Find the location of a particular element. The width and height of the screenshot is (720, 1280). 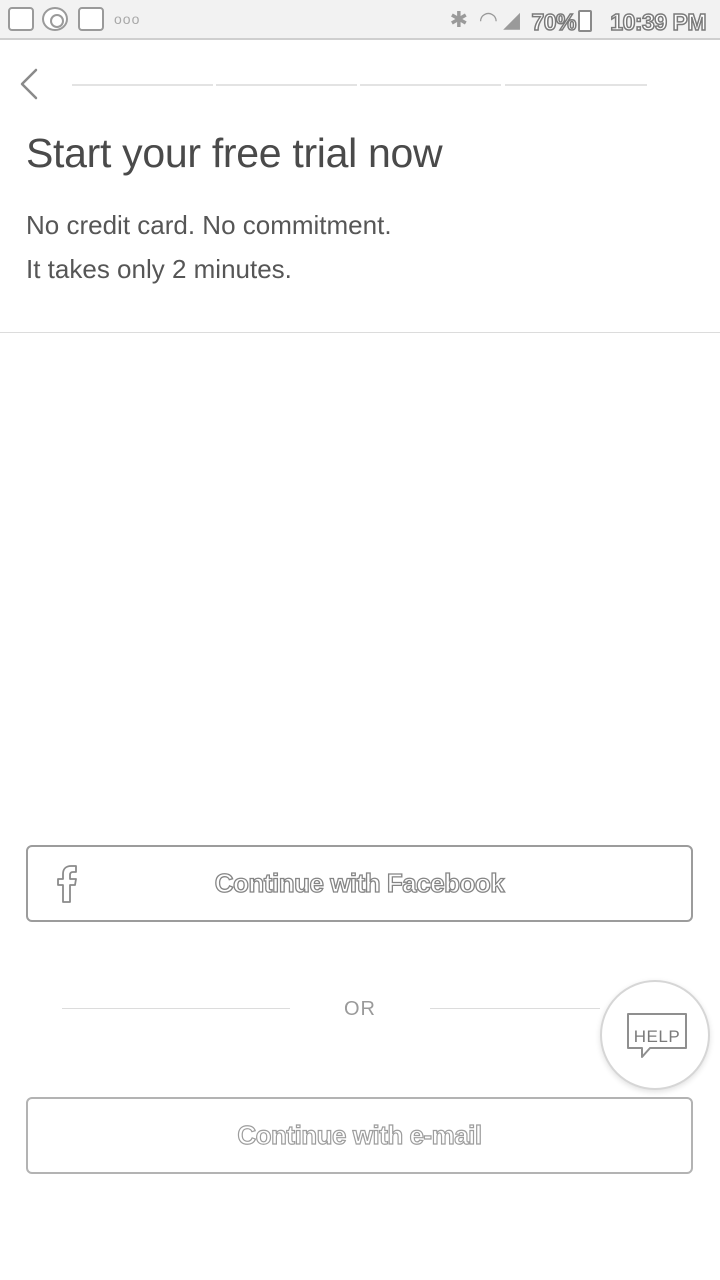

help-button: HELP is located at coordinates (655, 1035).